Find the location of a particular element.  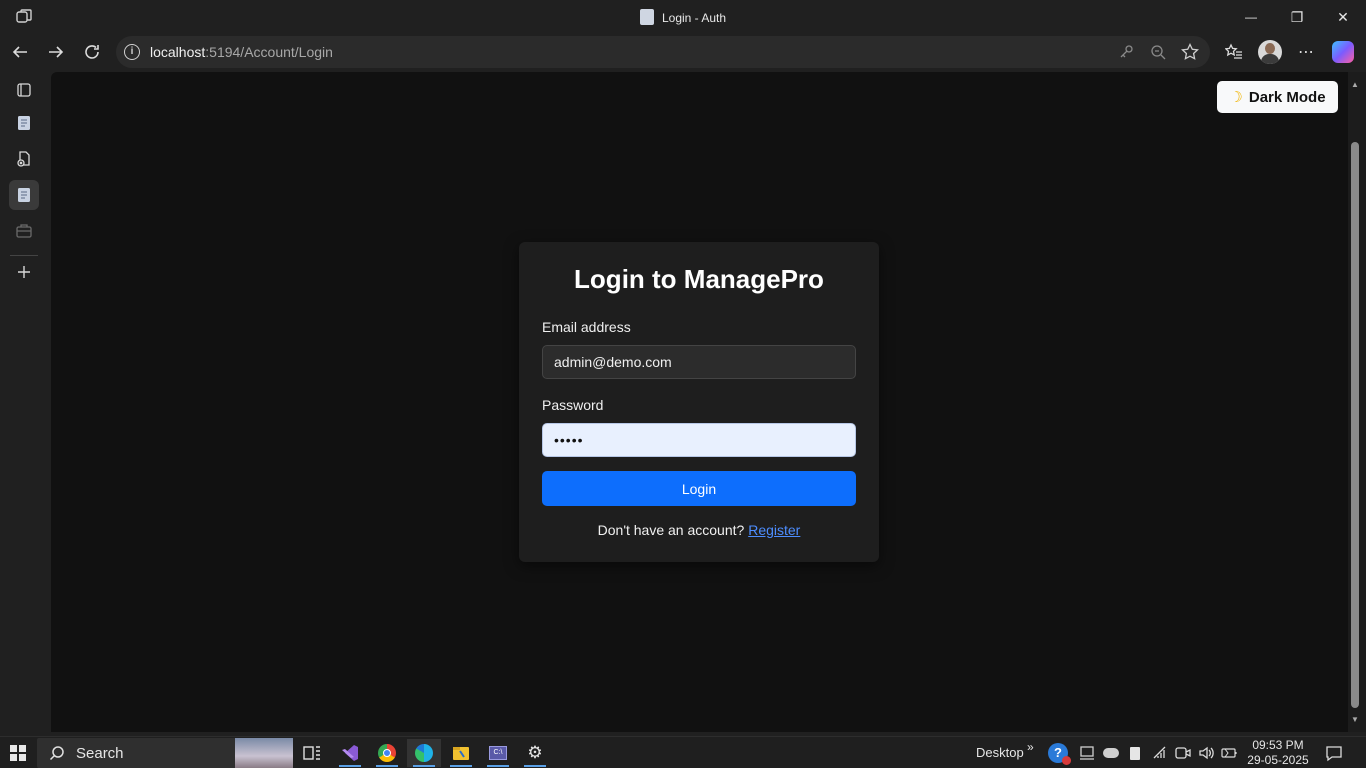

register-prompt: Don't have an account? Register is located at coordinates (699, 530).